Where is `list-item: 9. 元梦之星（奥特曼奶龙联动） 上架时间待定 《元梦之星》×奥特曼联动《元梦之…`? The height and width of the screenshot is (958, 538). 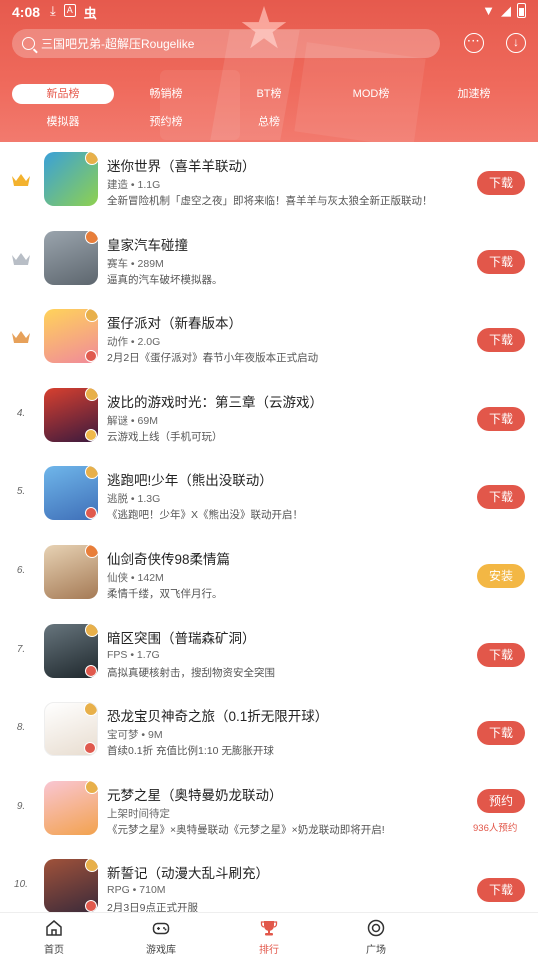
list-item: 9. 元梦之星（奥特曼奶龙联动） 上架时间待定 《元梦之星》×奥特曼联动《元梦之… is located at coordinates (269, 810).